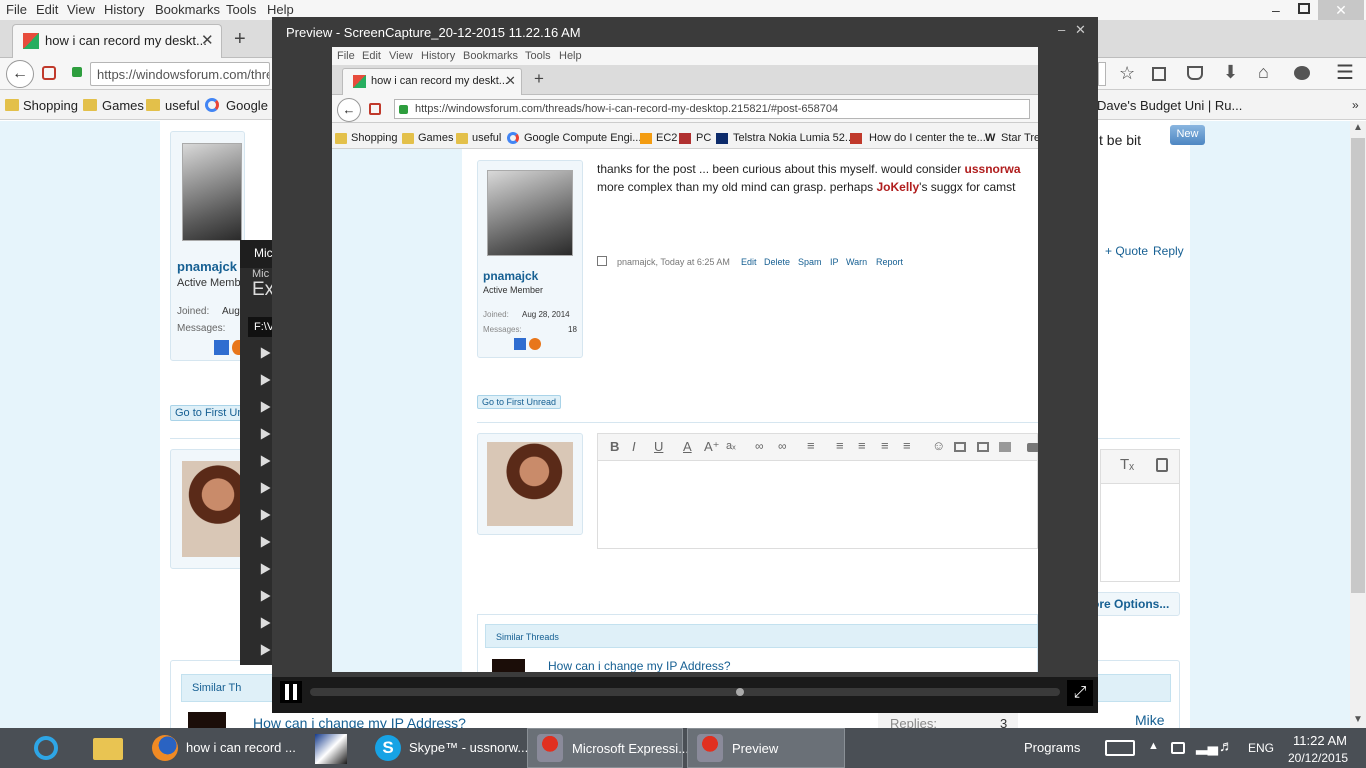 This screenshot has width=1366, height=768. What do you see at coordinates (1302, 73) in the screenshot?
I see `chat-icon` at bounding box center [1302, 73].